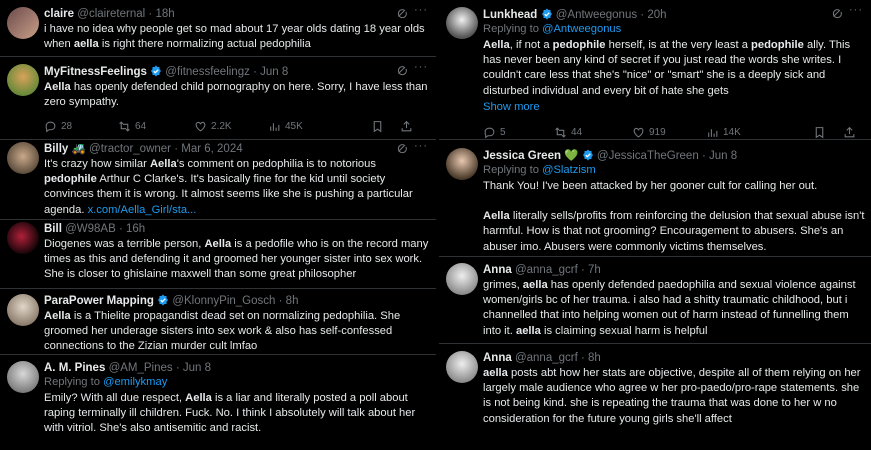 This screenshot has height=450, width=871. Describe the element at coordinates (99, 301) in the screenshot. I see `author-name: ParaPower Mapping` at that location.